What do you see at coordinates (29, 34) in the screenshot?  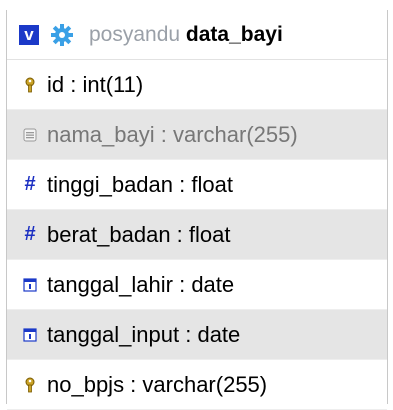 I see `collapse-toggle-icon: v` at bounding box center [29, 34].